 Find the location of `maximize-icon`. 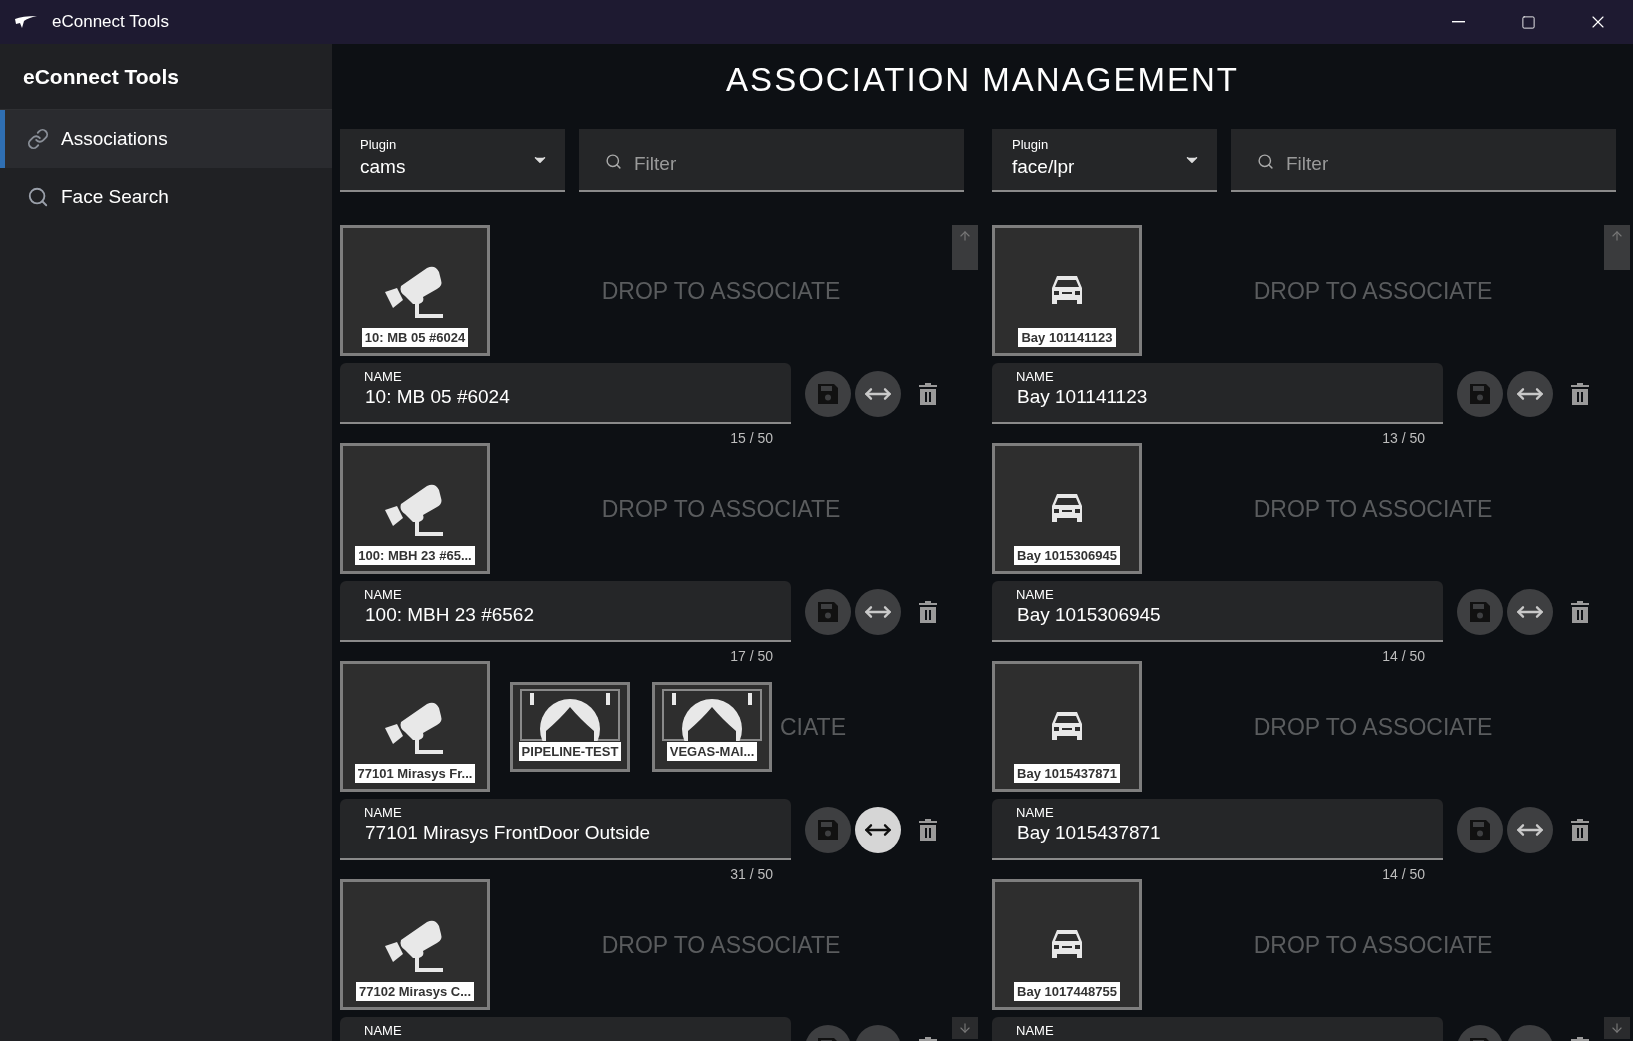

maximize-icon is located at coordinates (1528, 22).